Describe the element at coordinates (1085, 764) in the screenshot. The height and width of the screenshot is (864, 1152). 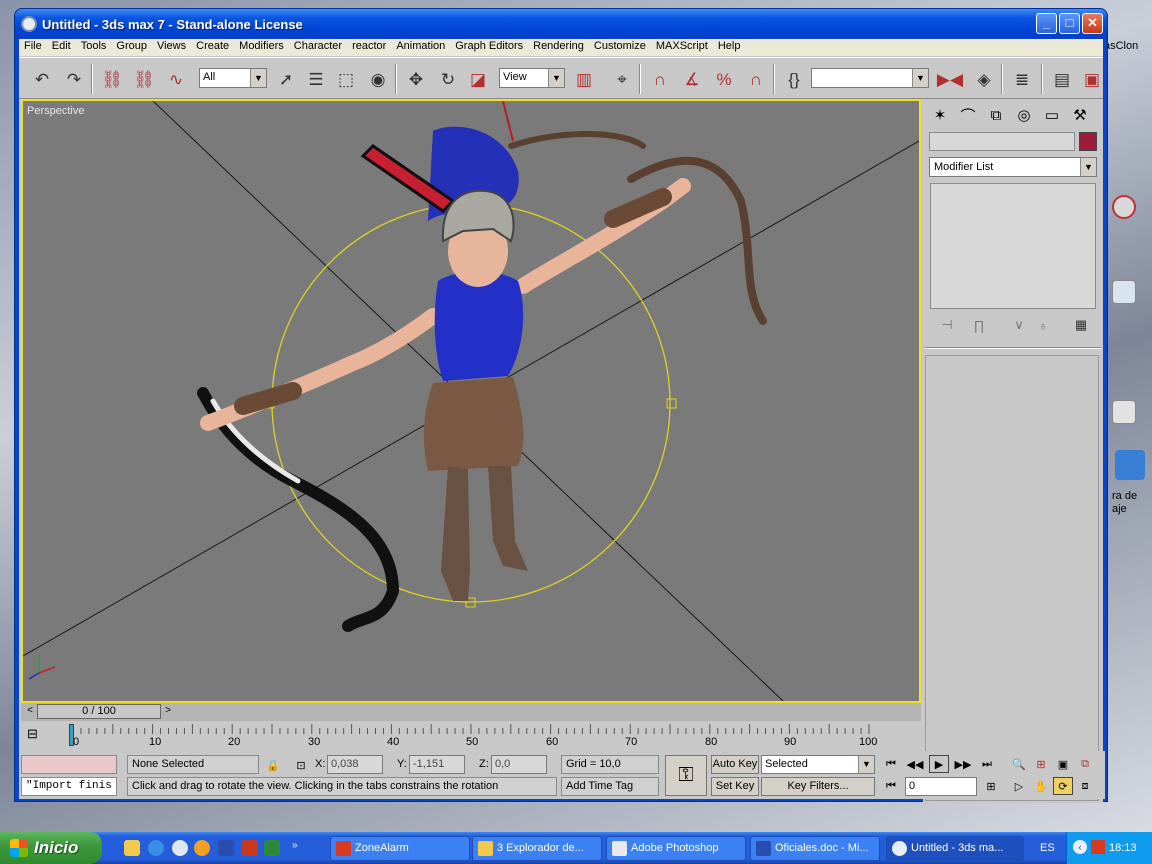
I see `zoom-extents-all-icon: ⧉` at that location.